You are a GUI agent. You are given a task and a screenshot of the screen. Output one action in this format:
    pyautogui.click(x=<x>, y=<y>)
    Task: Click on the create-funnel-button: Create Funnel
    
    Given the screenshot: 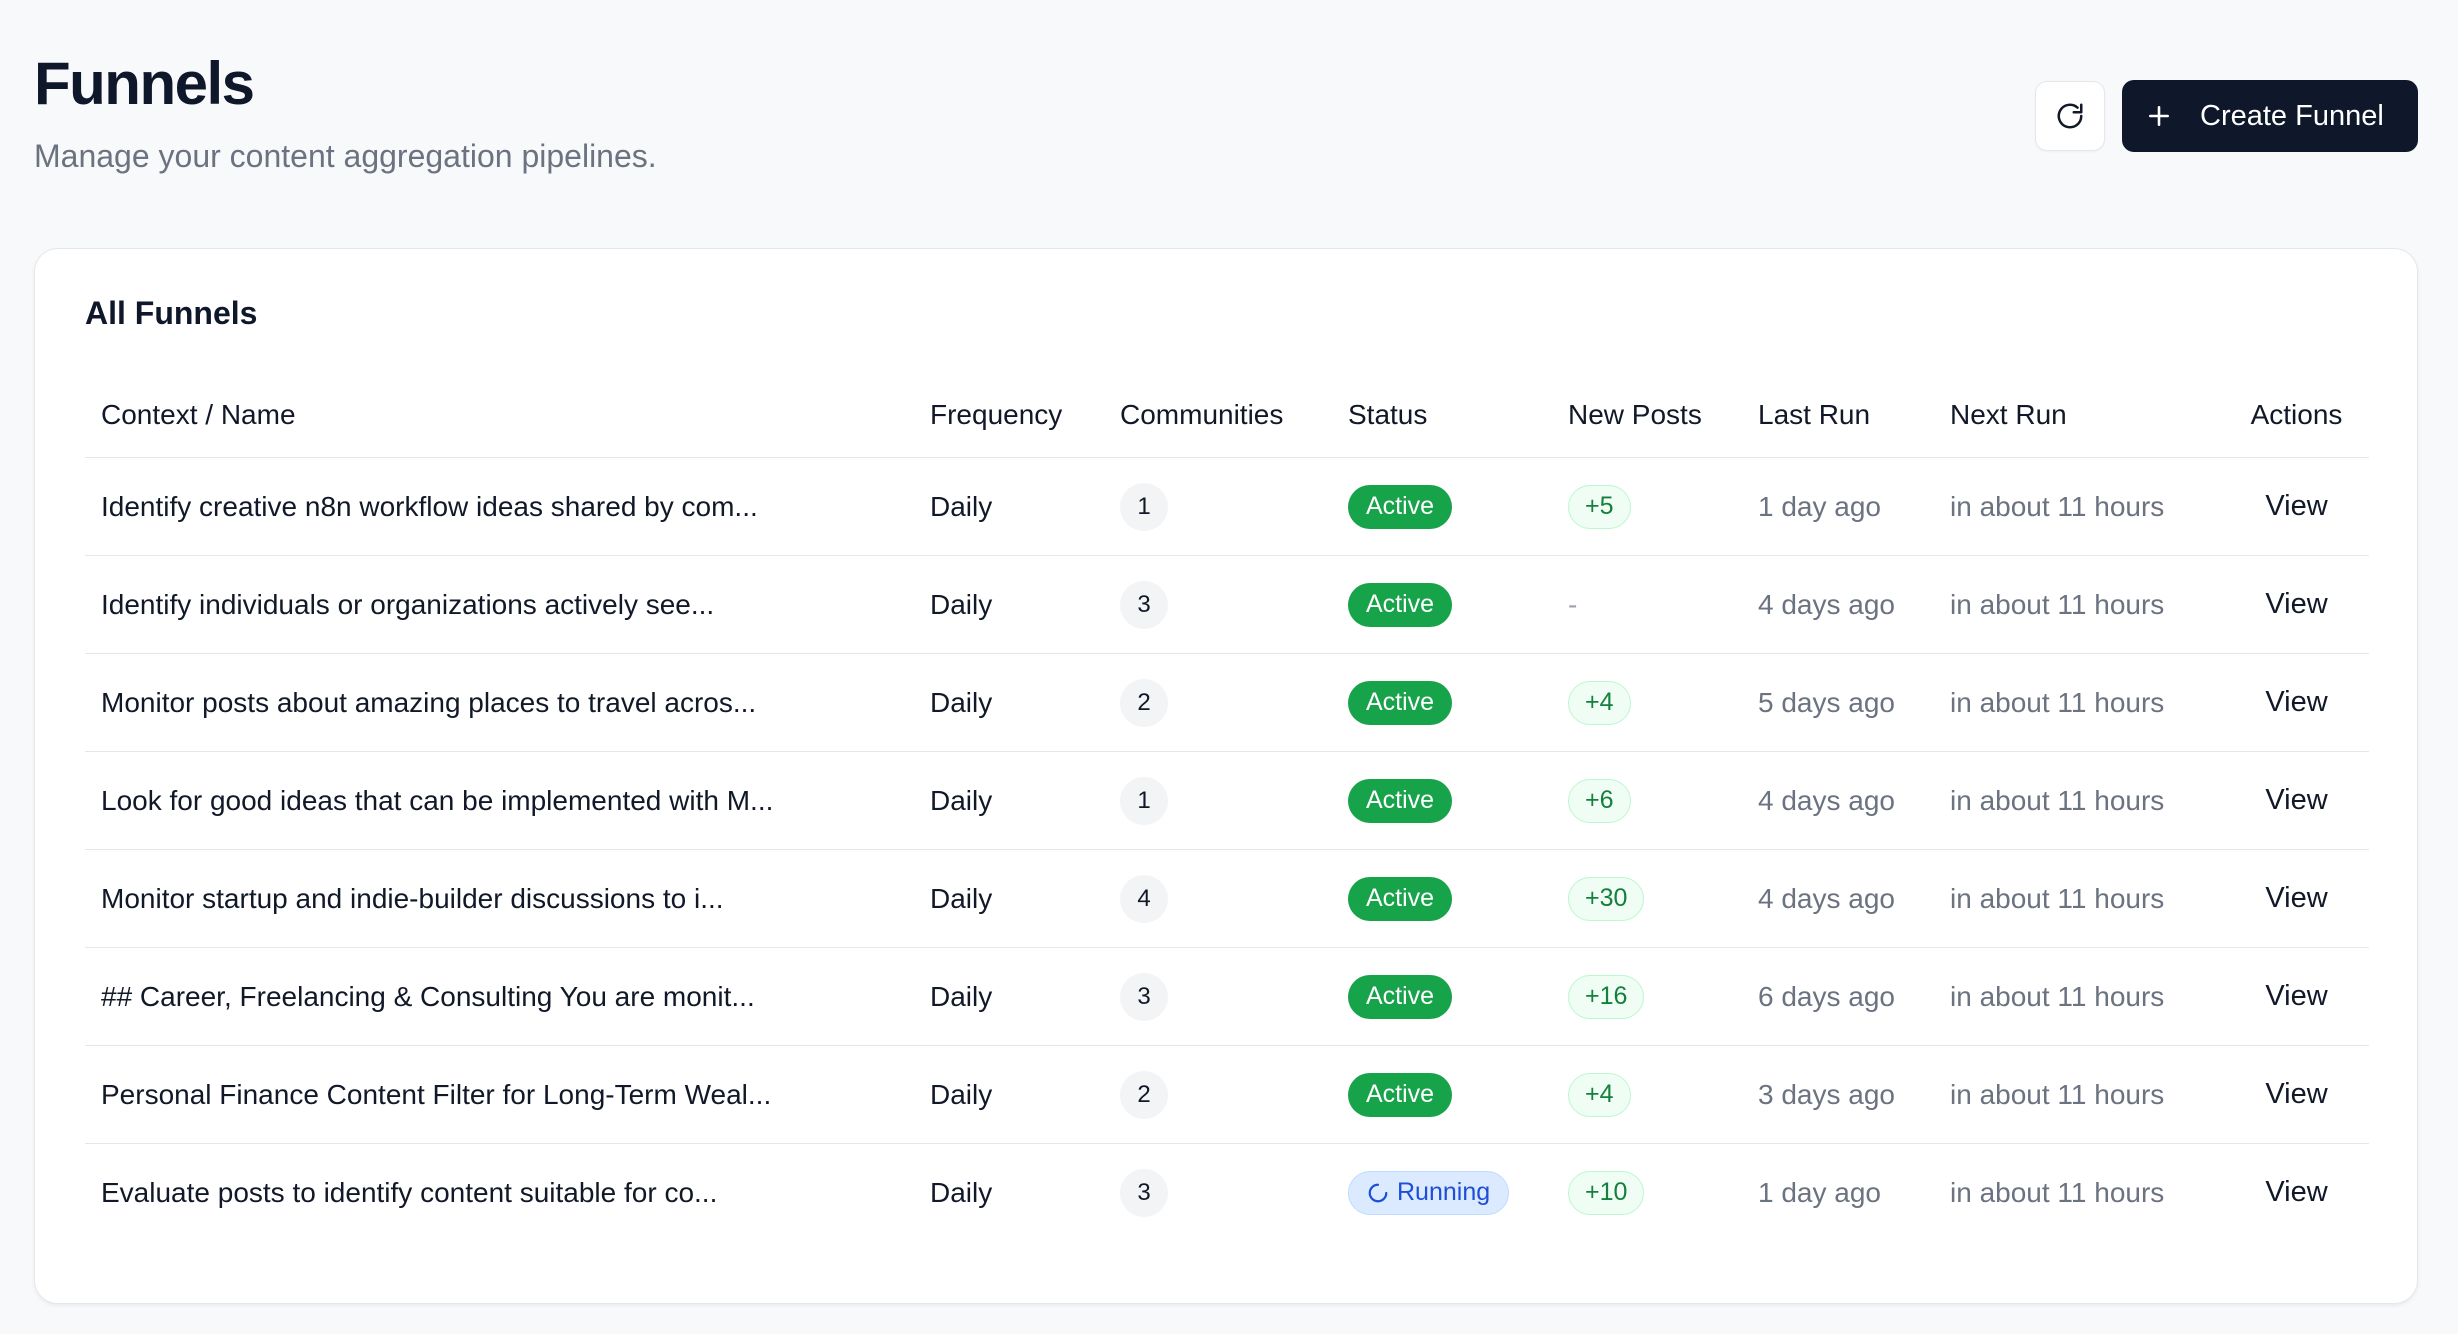 What is the action you would take?
    pyautogui.click(x=2270, y=116)
    